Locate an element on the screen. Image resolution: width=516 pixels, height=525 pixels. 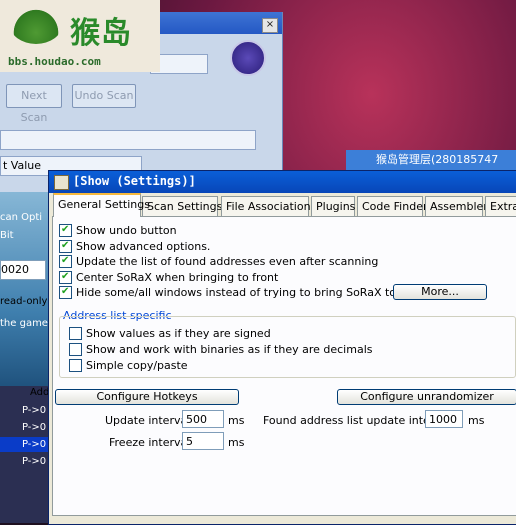
value-field: 0020 is located at coordinates (23, 270).